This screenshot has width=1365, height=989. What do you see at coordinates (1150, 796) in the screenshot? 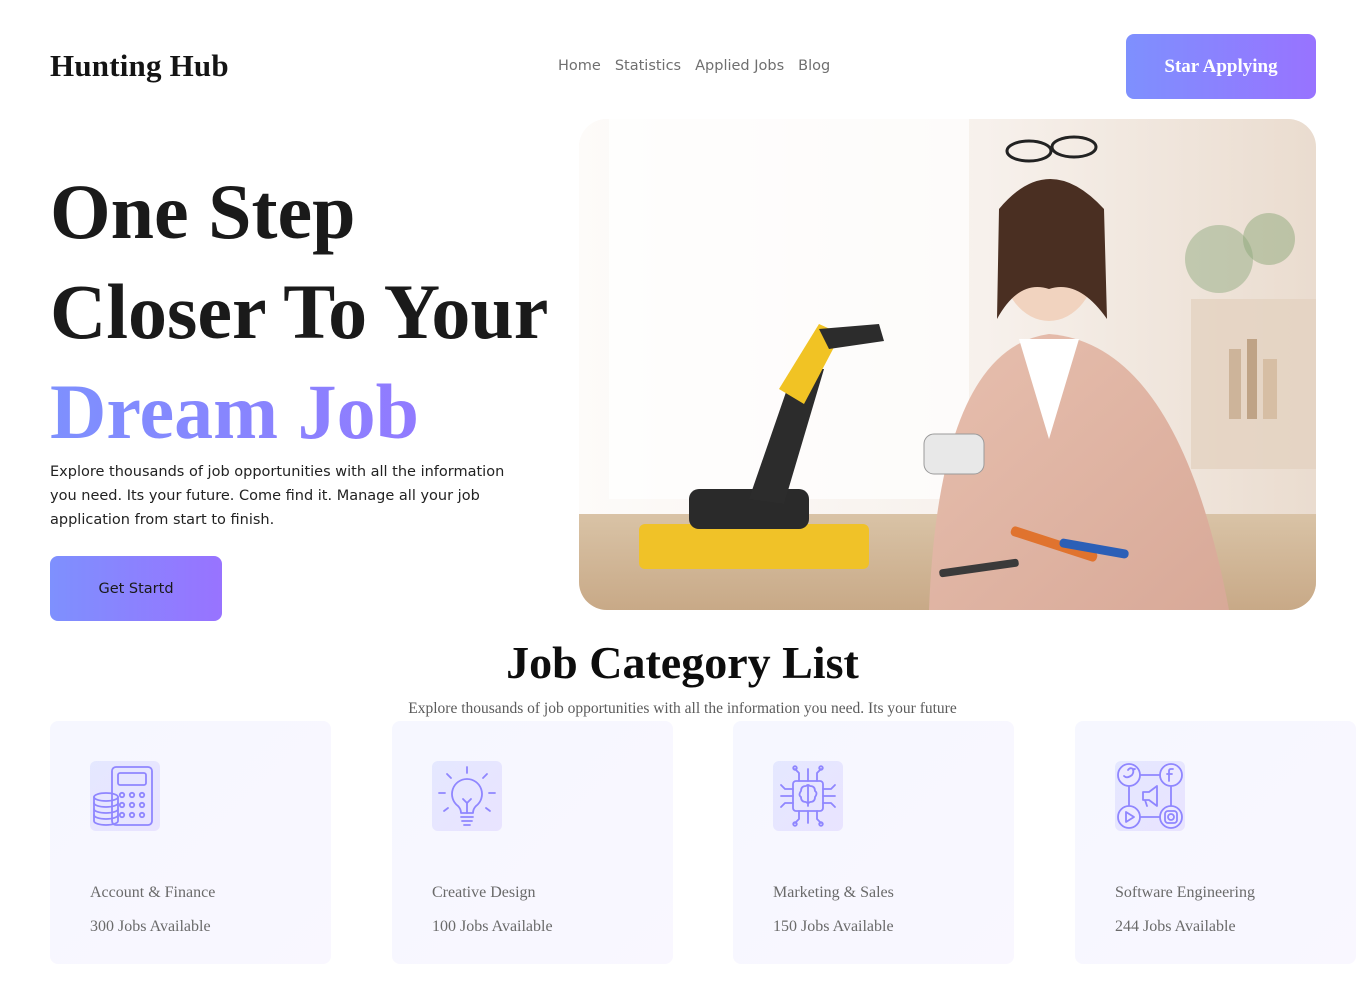
I see `social-media-icon` at bounding box center [1150, 796].